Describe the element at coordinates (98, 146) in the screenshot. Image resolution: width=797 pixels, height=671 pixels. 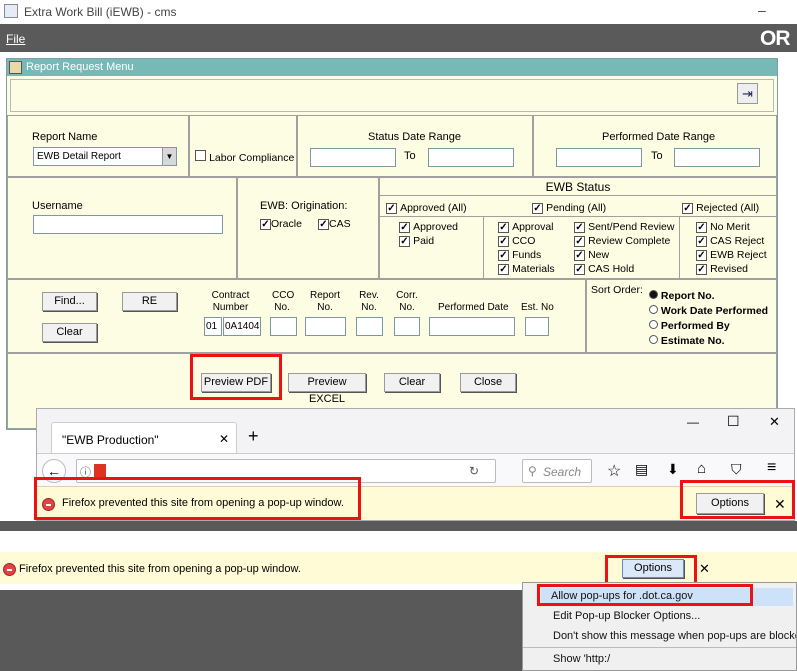
I see `report-name-section: Report Name EWB Detail Report ▼` at that location.